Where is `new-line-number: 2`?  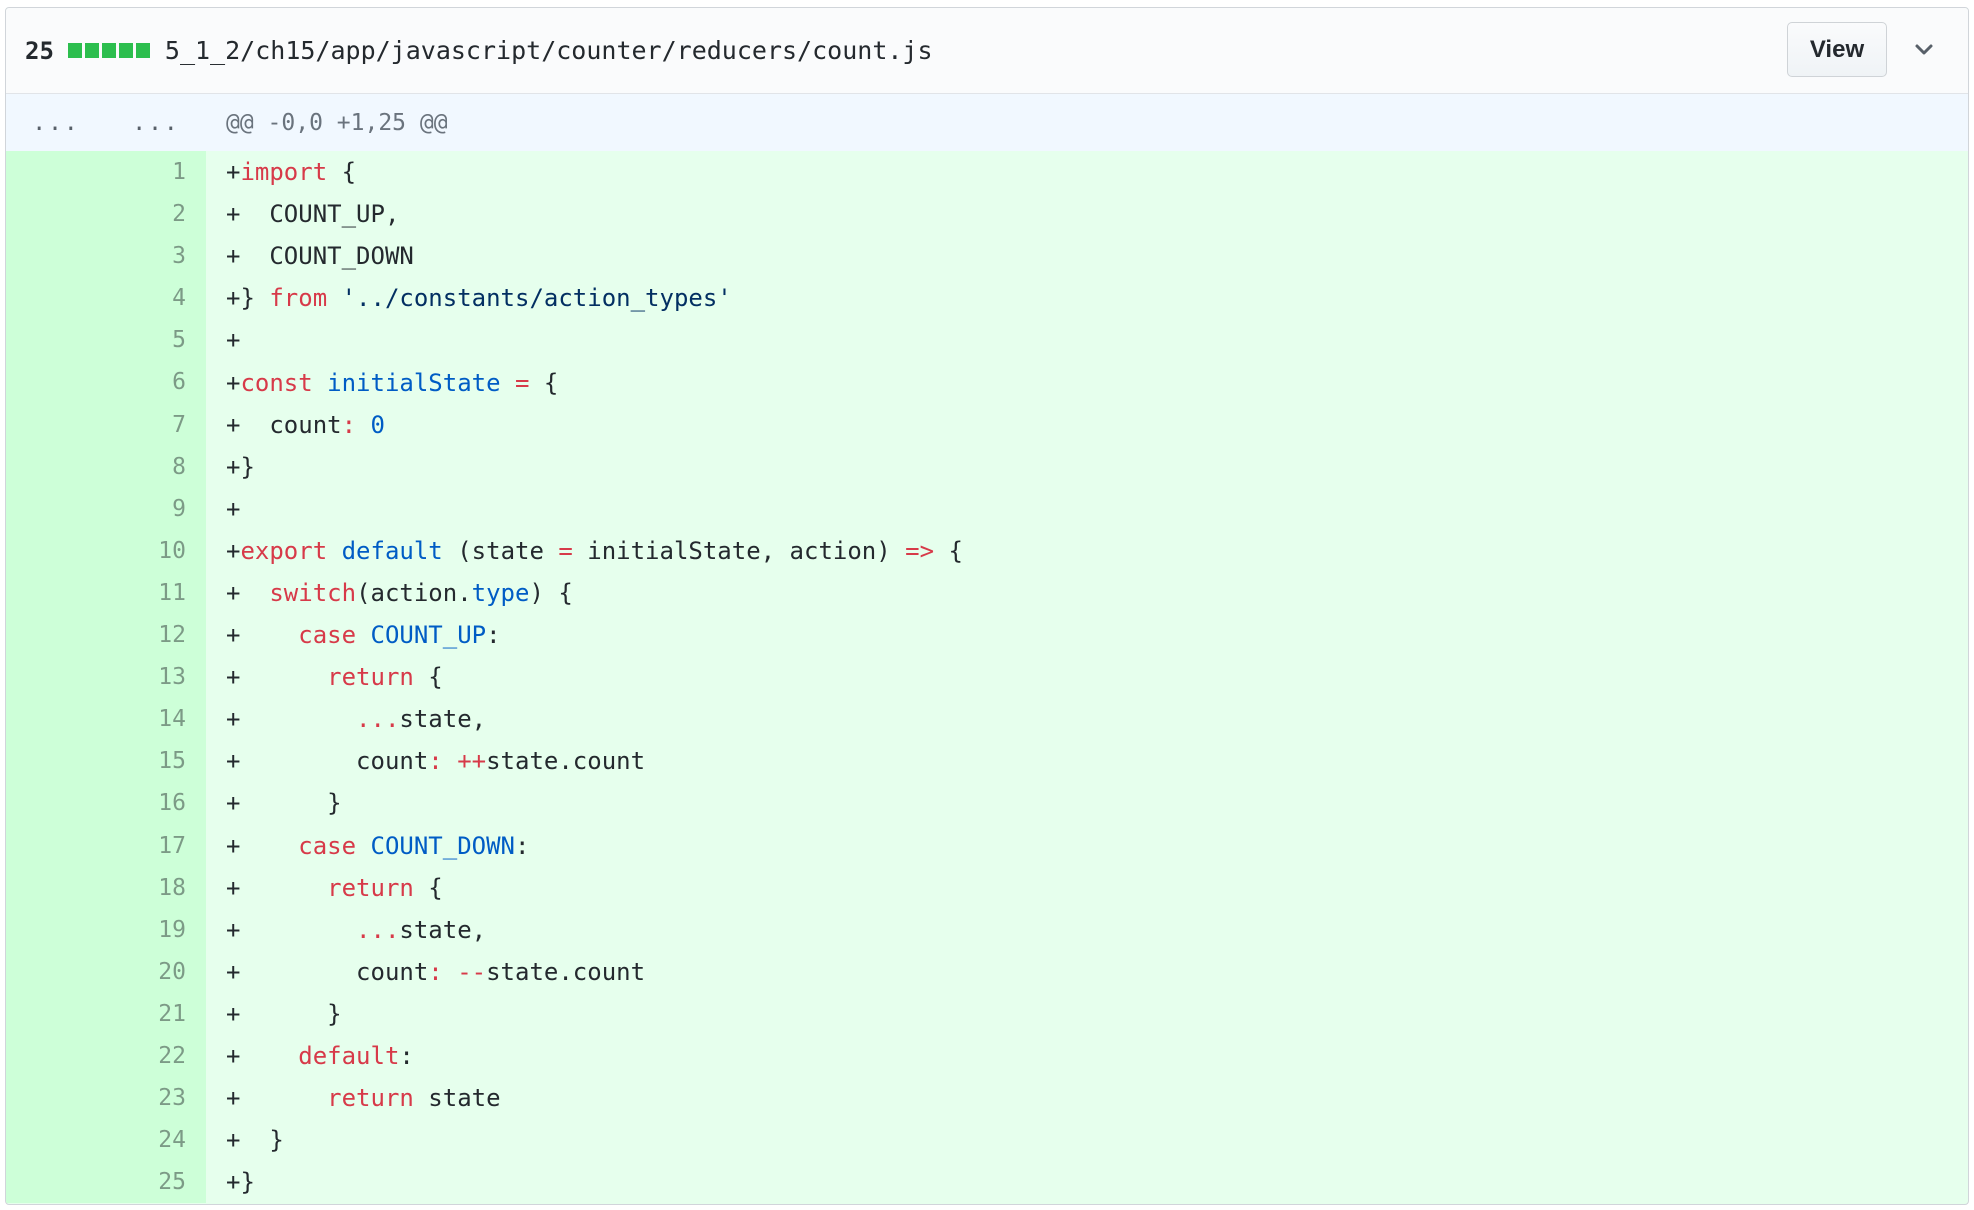 new-line-number: 2 is located at coordinates (156, 214).